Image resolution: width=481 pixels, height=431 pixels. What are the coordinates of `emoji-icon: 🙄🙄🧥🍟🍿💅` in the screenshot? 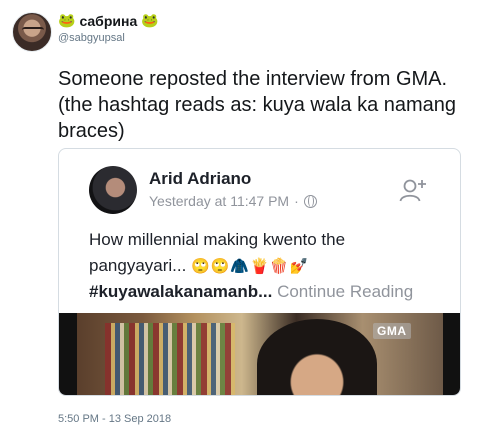 It's located at (250, 266).